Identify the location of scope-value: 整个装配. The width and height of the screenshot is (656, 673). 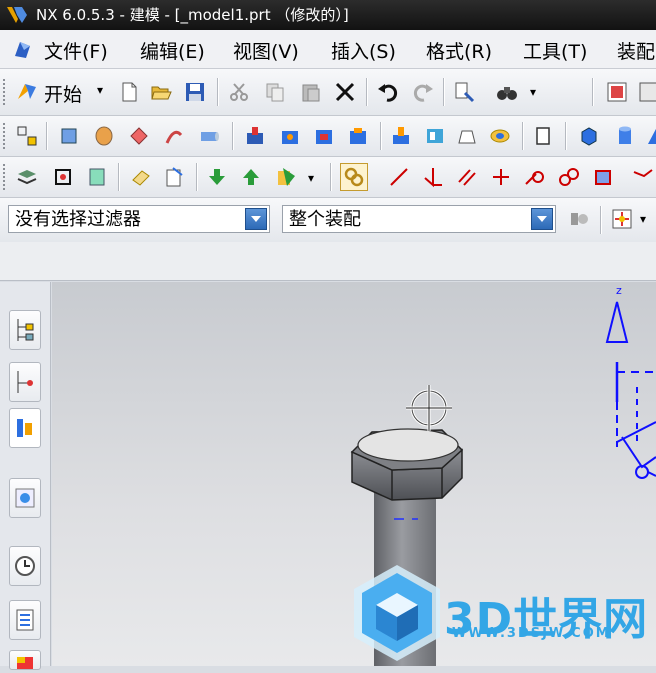
(325, 219).